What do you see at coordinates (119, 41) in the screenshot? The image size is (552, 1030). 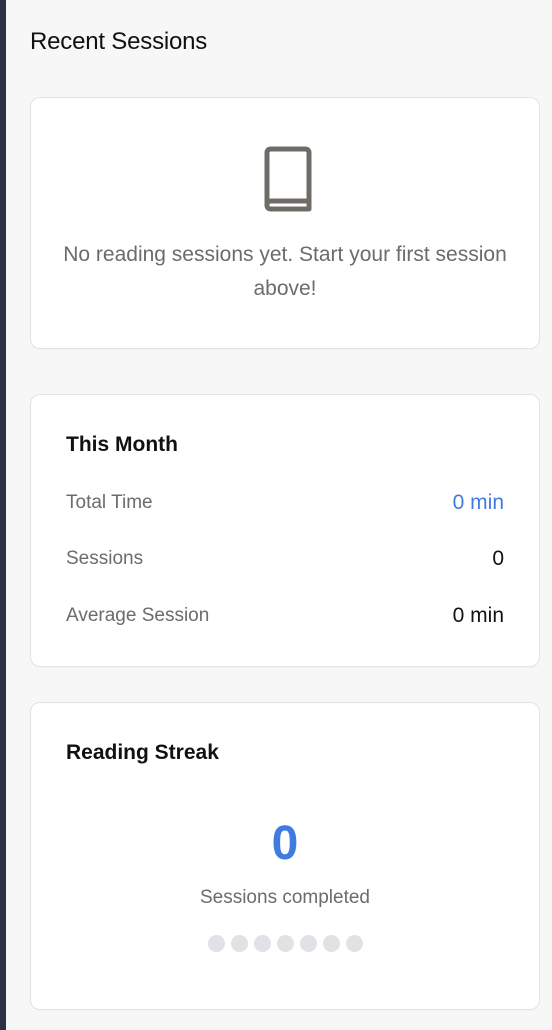 I see `recent-sessions-title: Recent Sessions` at bounding box center [119, 41].